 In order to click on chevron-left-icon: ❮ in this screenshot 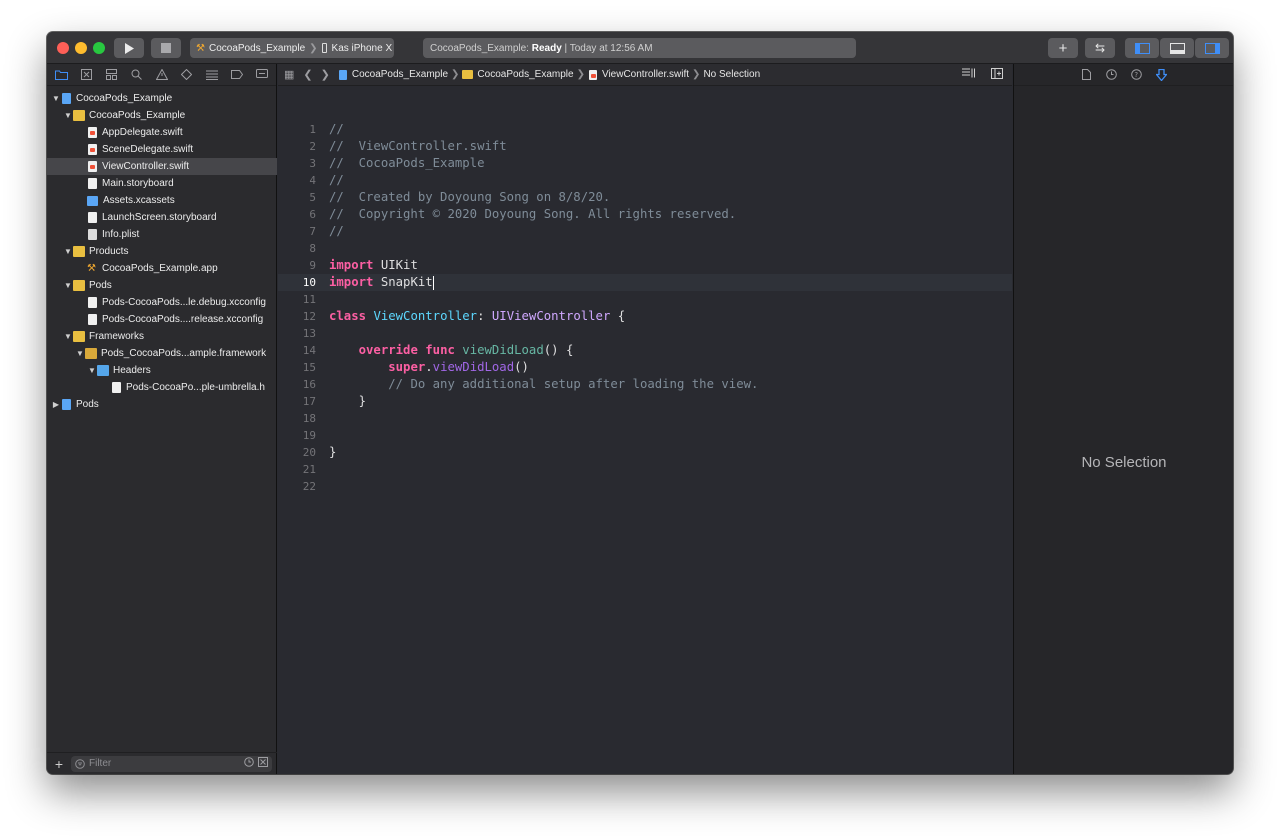, I will do `click(307, 74)`.